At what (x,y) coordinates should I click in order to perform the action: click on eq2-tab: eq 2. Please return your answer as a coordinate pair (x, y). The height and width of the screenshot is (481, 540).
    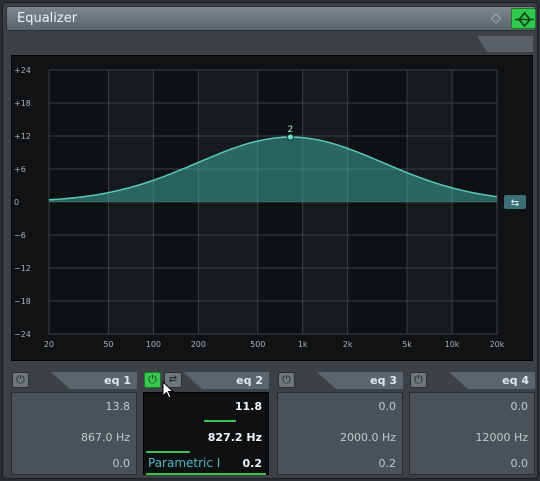
    Looking at the image, I should click on (226, 380).